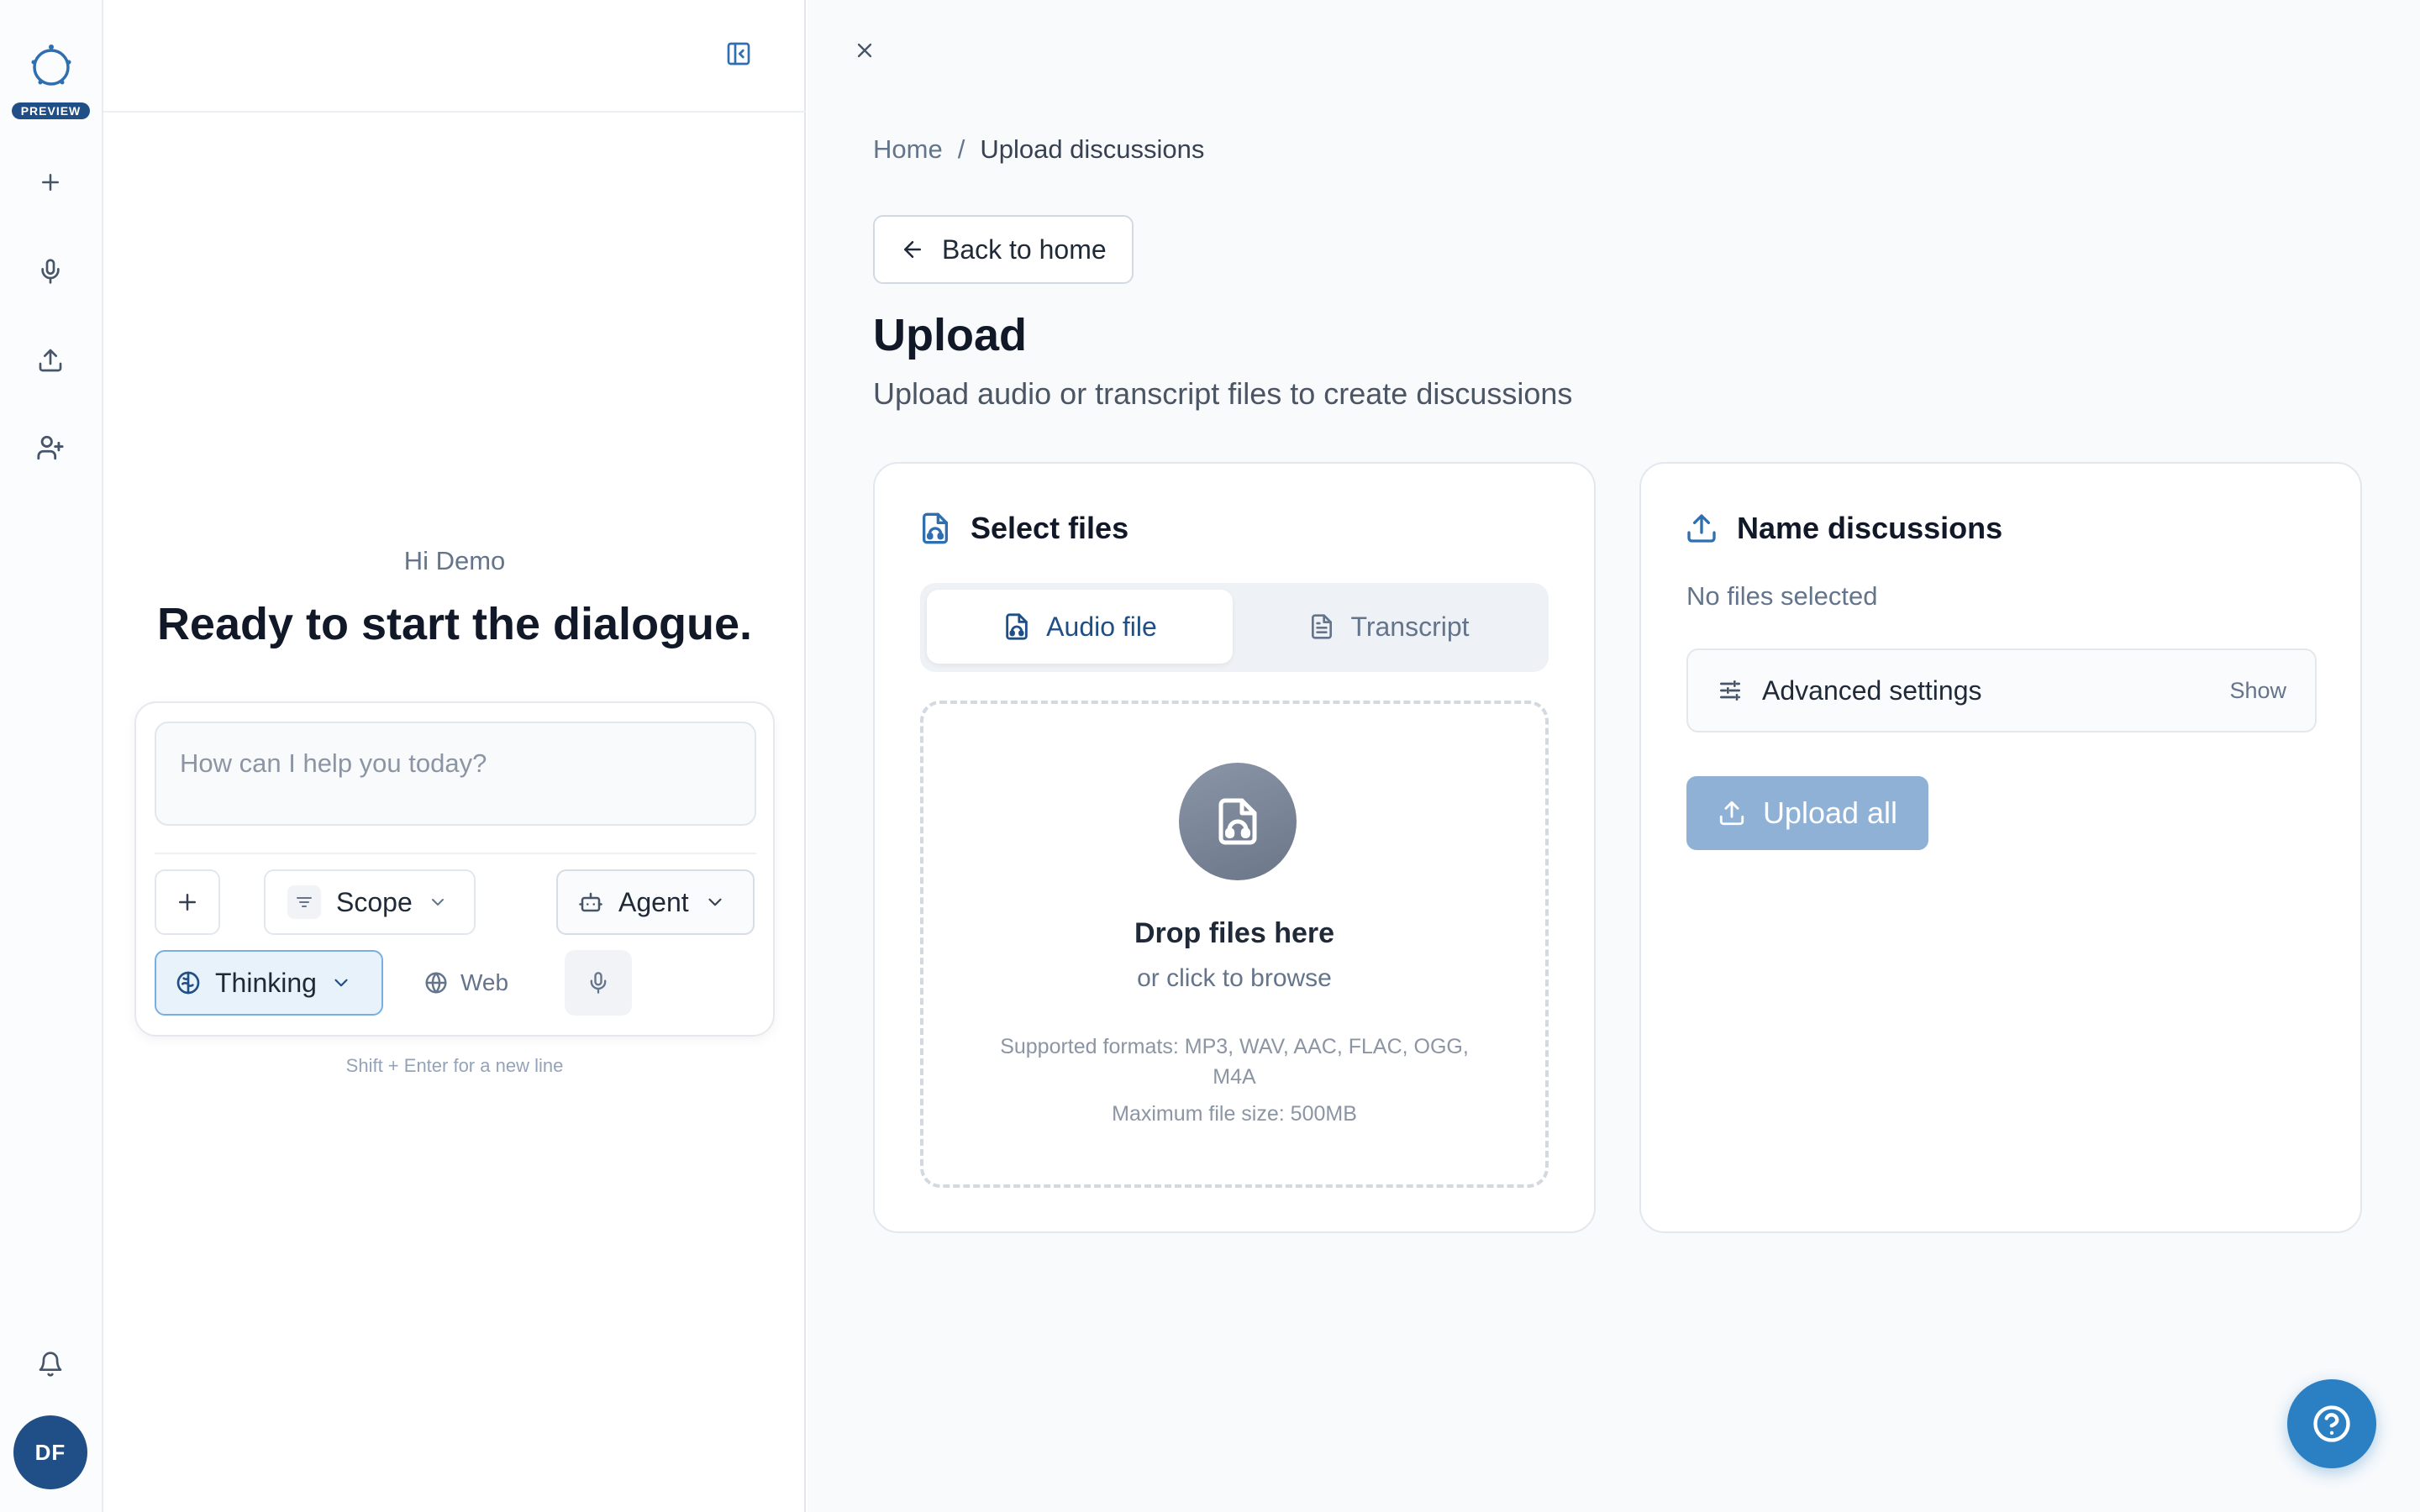  What do you see at coordinates (1782, 596) in the screenshot?
I see `no-files-text: No files selected` at bounding box center [1782, 596].